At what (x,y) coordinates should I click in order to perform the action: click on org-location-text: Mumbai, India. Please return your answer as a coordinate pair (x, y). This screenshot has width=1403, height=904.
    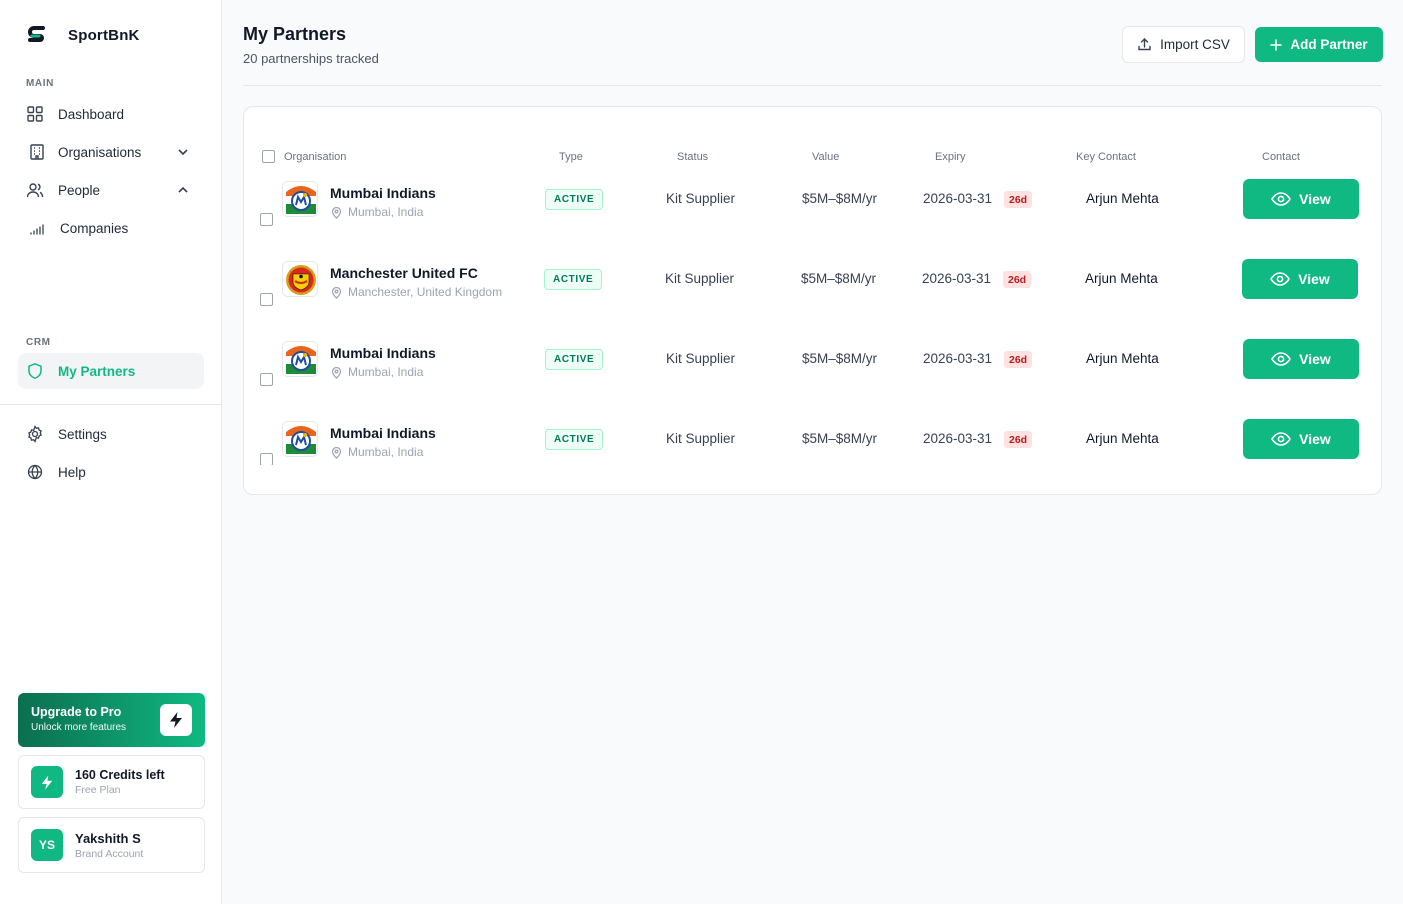
    Looking at the image, I should click on (386, 452).